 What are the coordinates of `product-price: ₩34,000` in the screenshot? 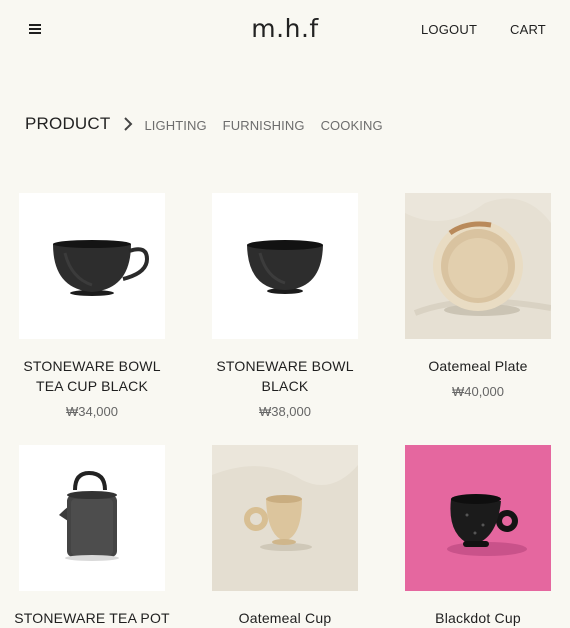 It's located at (92, 411).